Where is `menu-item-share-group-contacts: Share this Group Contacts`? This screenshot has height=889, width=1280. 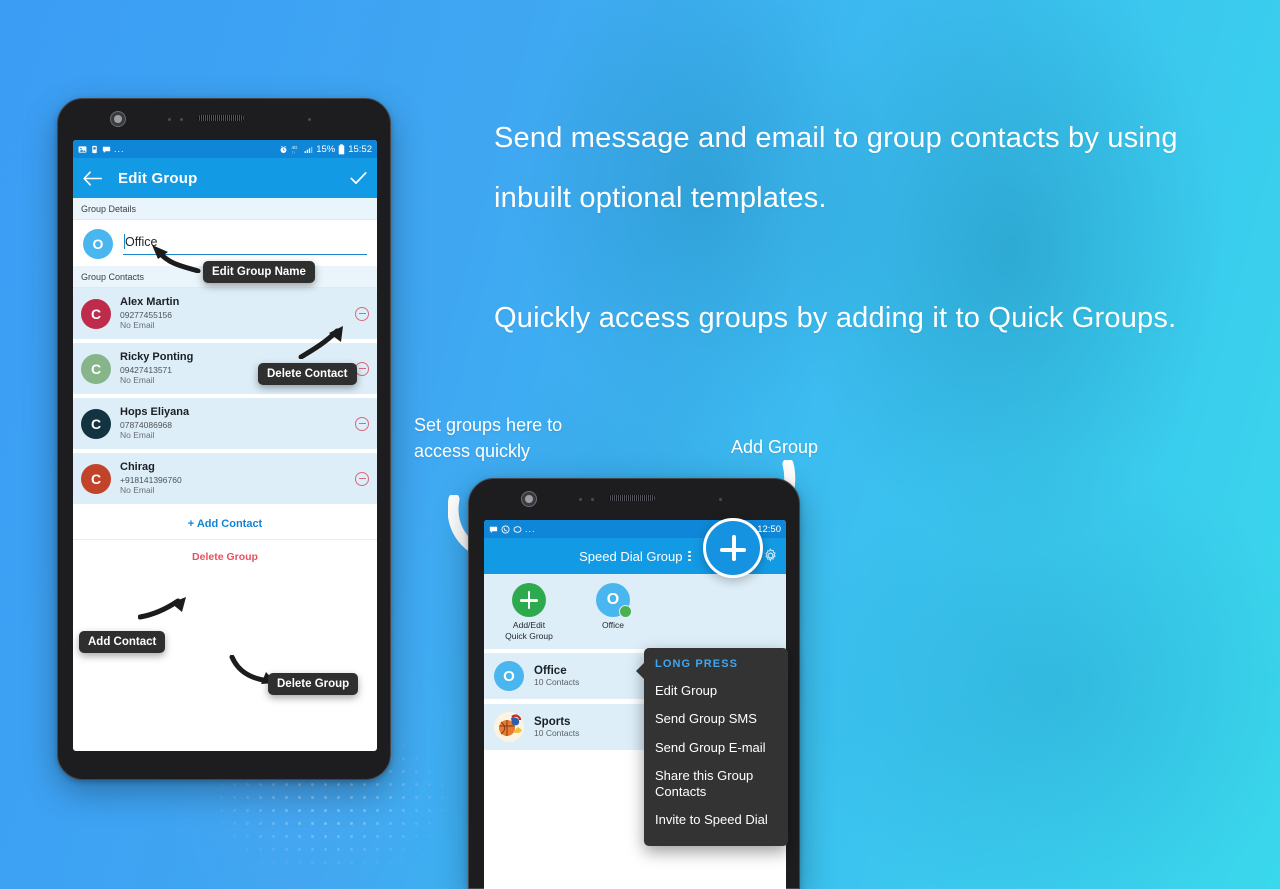 menu-item-share-group-contacts: Share this Group Contacts is located at coordinates (716, 784).